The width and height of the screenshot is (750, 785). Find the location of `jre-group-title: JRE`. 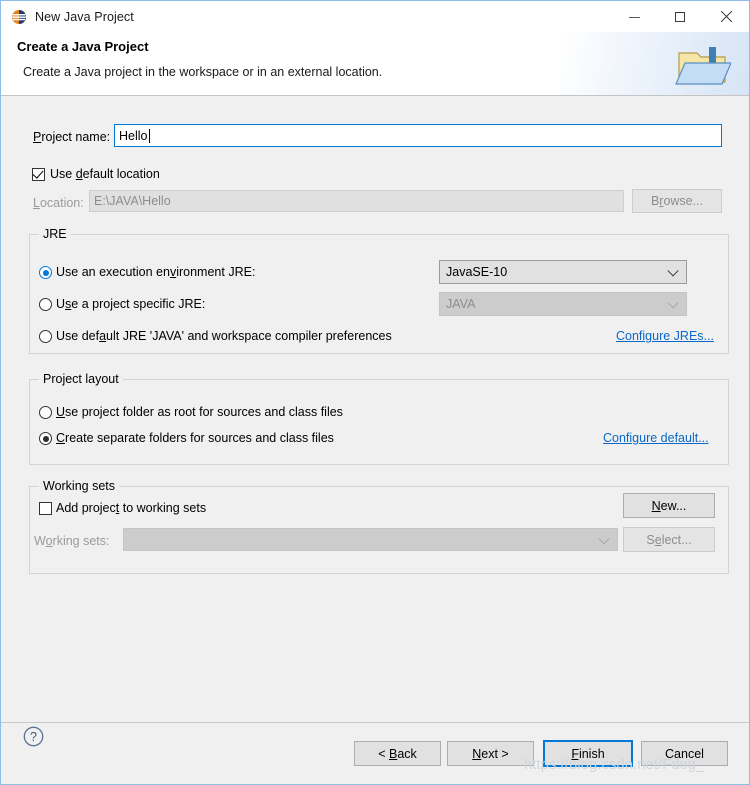

jre-group-title: JRE is located at coordinates (55, 234).